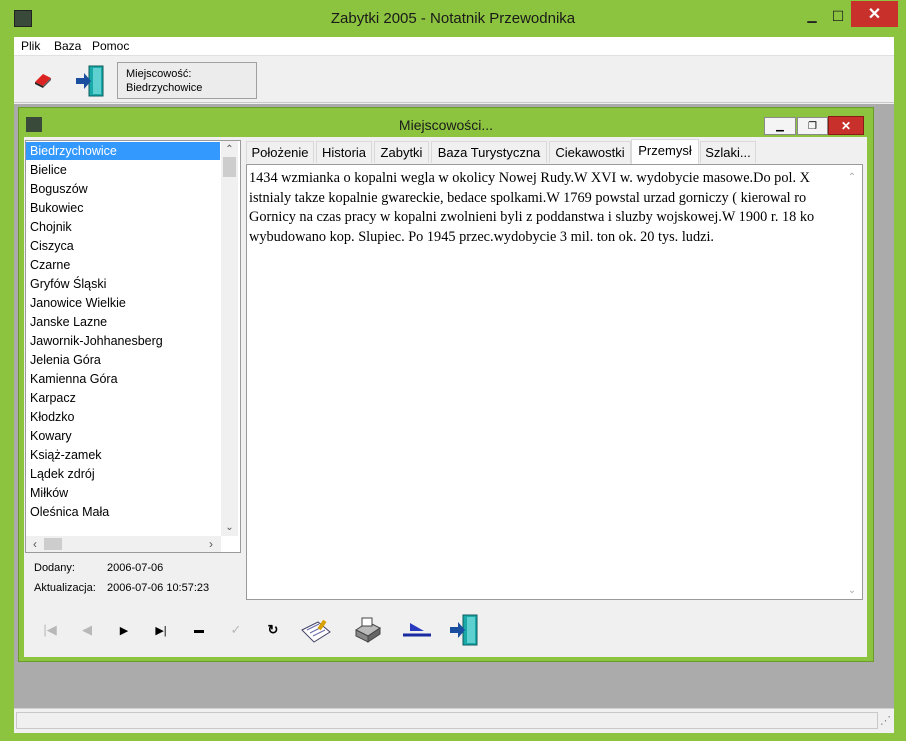 The width and height of the screenshot is (906, 741). I want to click on location-value: Biedrzychowice, so click(164, 88).